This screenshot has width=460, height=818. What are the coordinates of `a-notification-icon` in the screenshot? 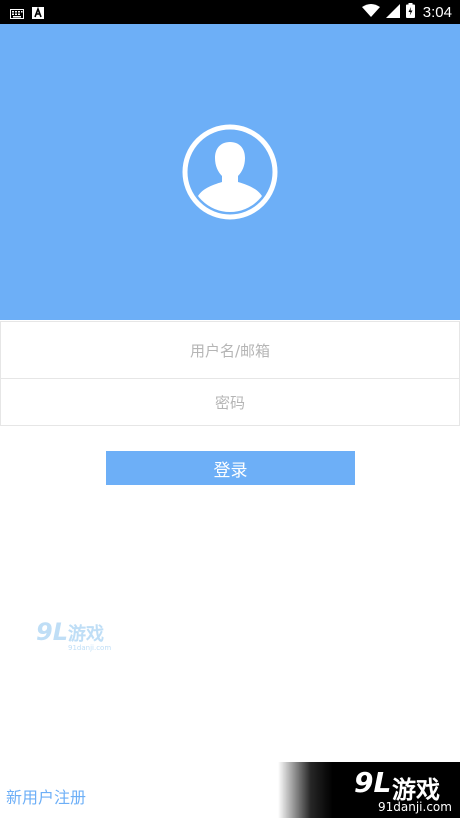 It's located at (38, 13).